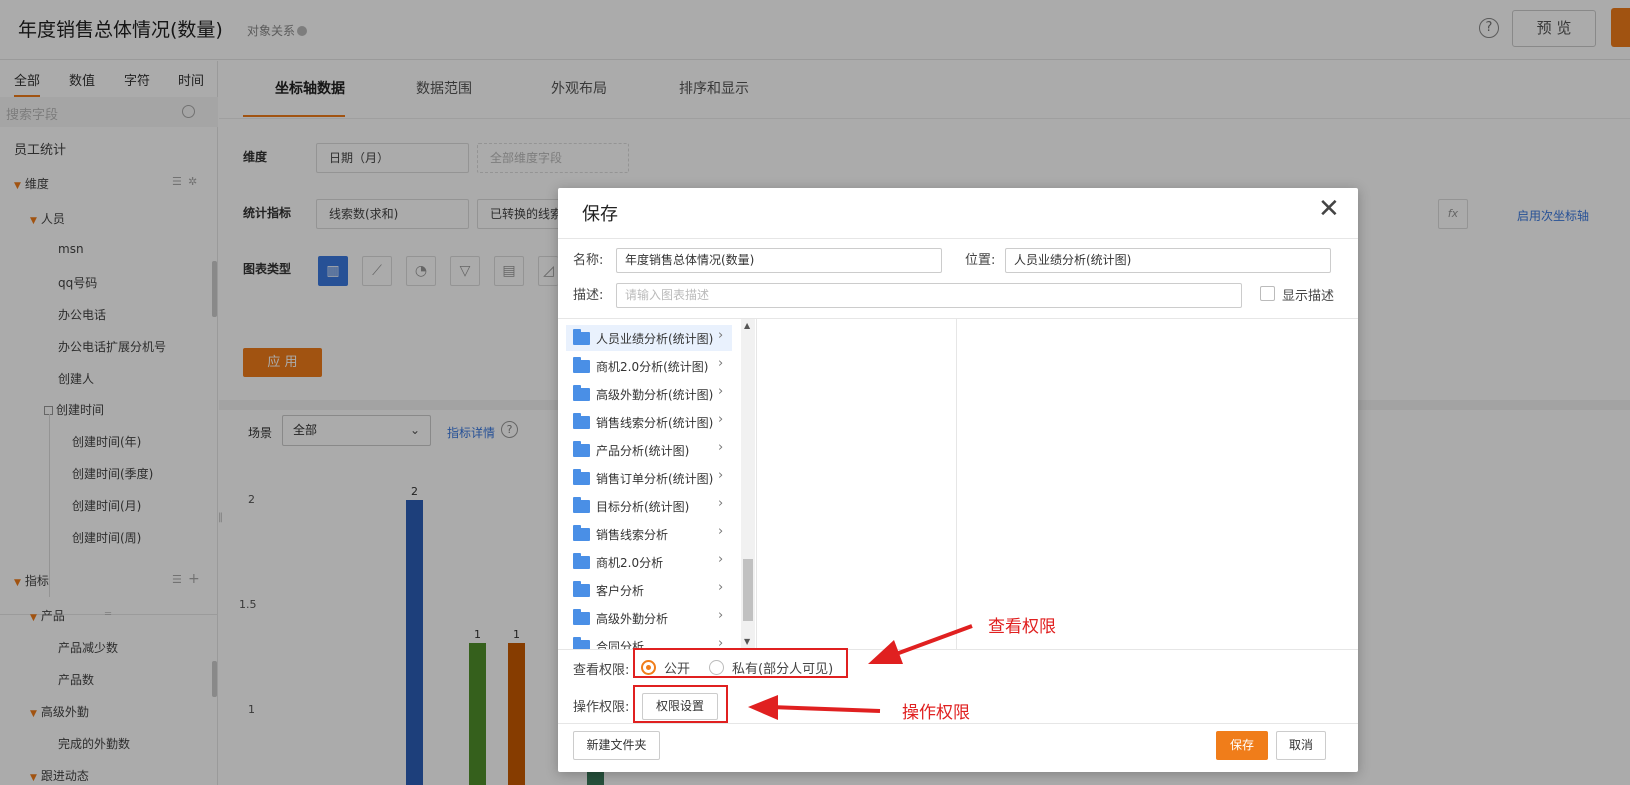 The height and width of the screenshot is (785, 1630). Describe the element at coordinates (930, 641) in the screenshot. I see `view-permission-arrow-shaft` at that location.